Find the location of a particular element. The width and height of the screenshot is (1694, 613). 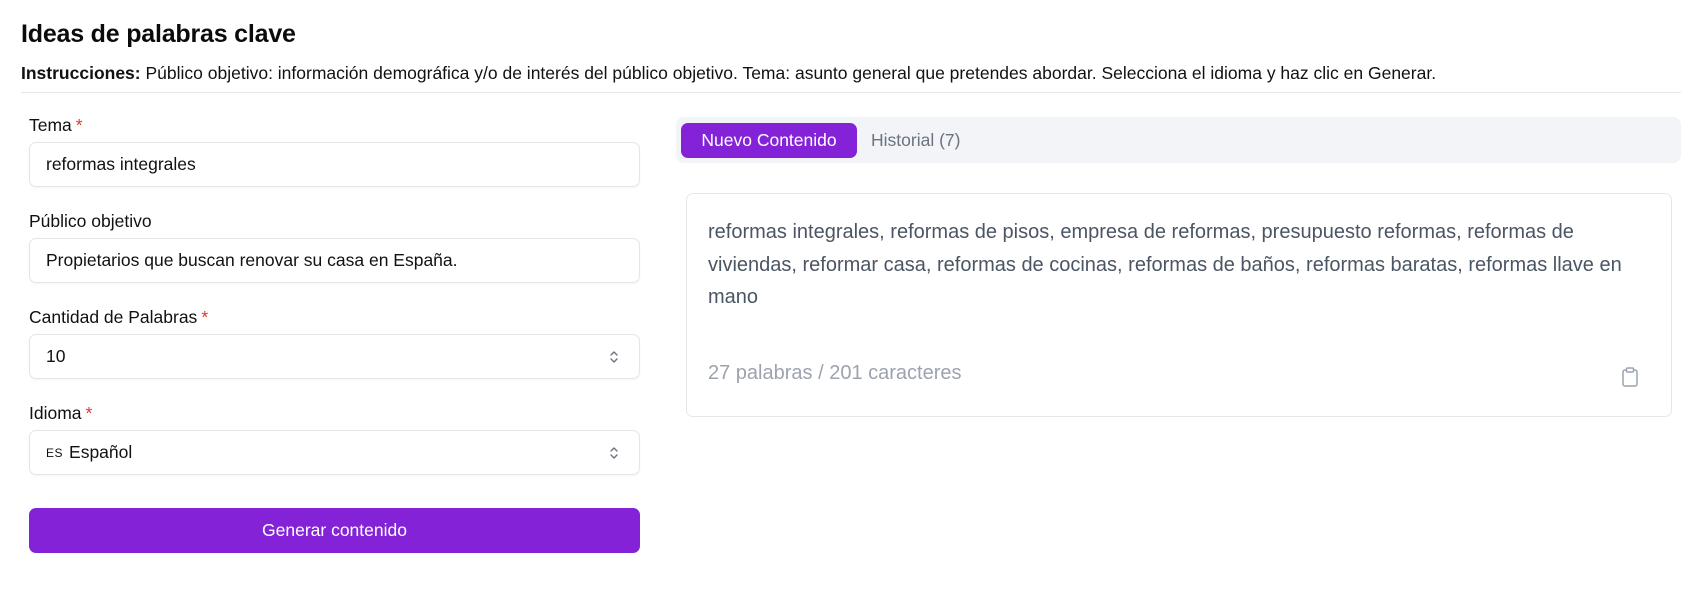

idioma-label: Idioma * is located at coordinates (334, 413).